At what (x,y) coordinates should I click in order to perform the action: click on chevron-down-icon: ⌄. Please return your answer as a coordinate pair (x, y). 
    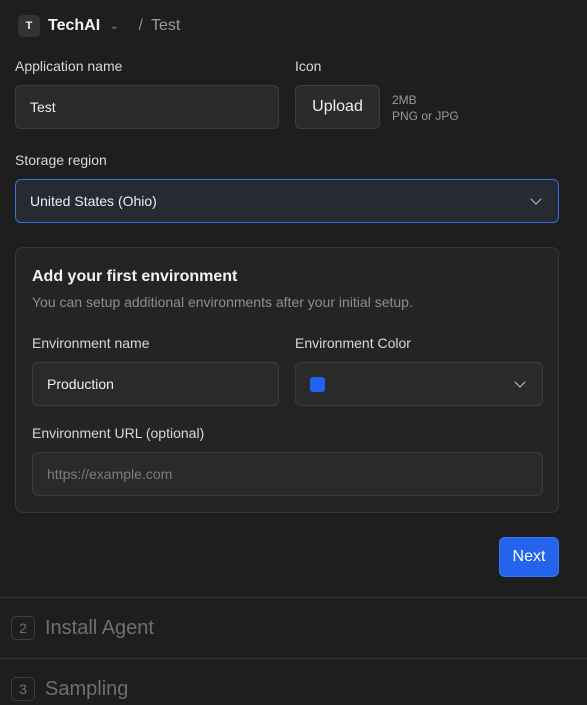
    Looking at the image, I should click on (114, 26).